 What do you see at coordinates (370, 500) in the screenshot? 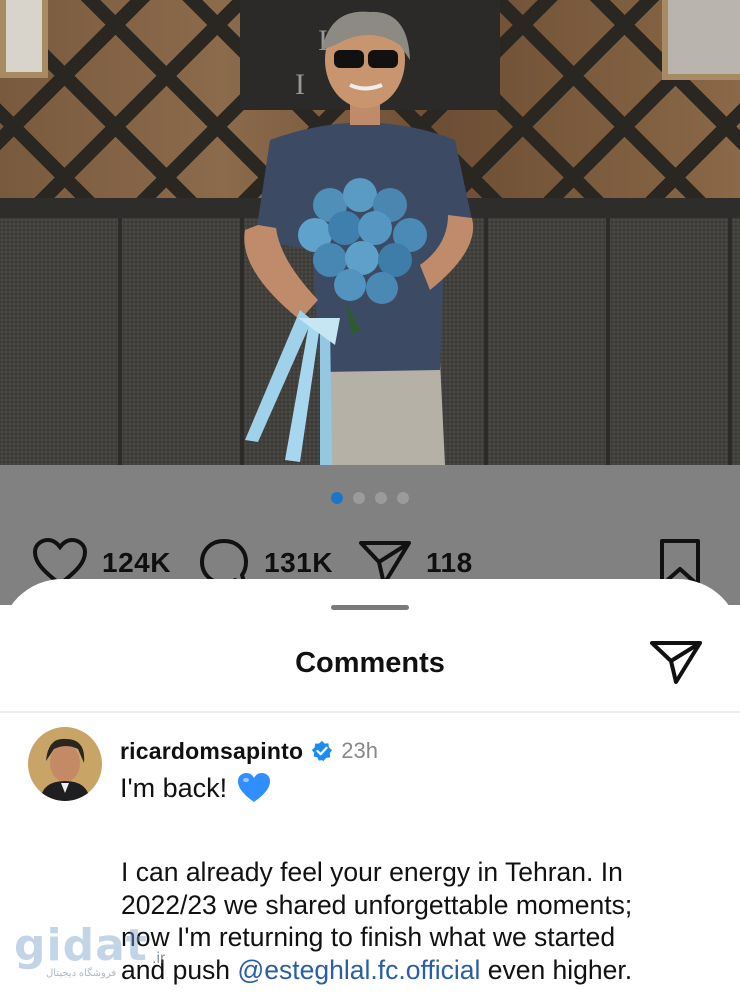
I see `carousel-indicator` at bounding box center [370, 500].